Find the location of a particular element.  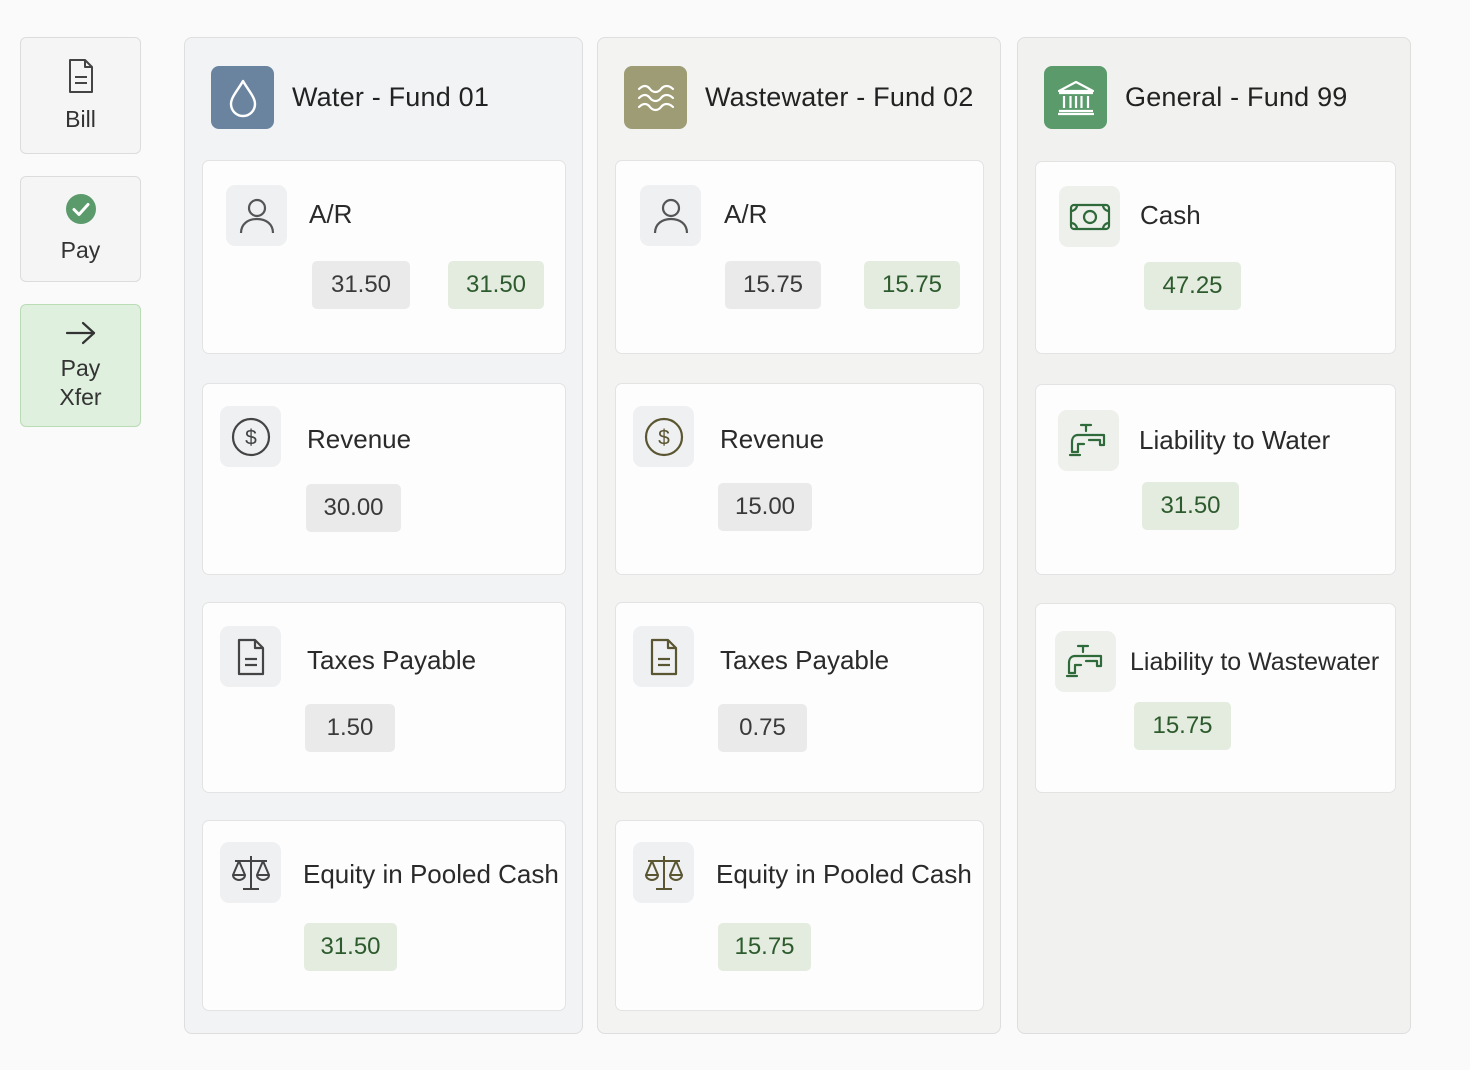

pay-xfer-label-line2: Xfer is located at coordinates (80, 397).